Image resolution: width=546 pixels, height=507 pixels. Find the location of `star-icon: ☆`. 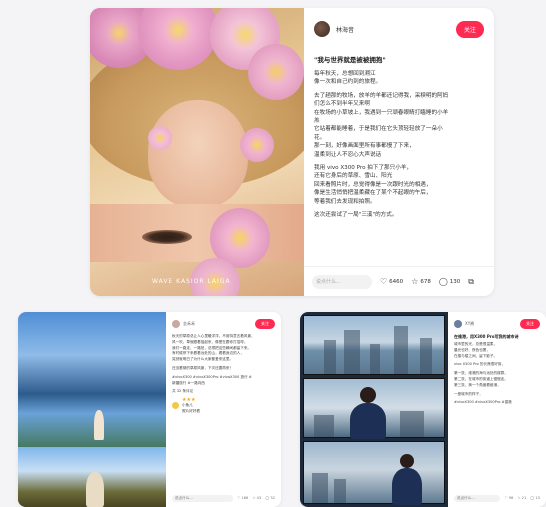

star-icon: ☆ is located at coordinates (415, 281).